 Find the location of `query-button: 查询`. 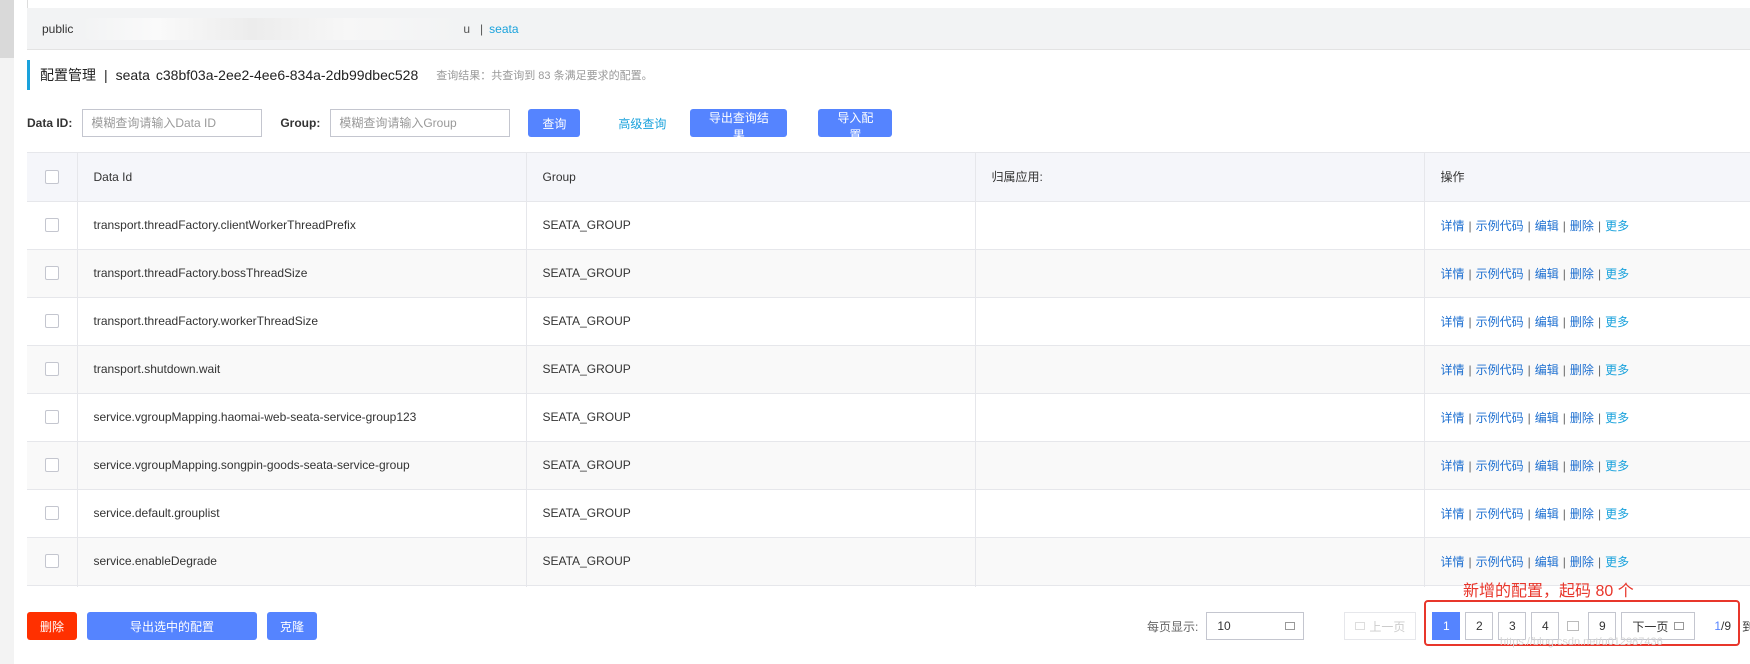

query-button: 查询 is located at coordinates (554, 123).